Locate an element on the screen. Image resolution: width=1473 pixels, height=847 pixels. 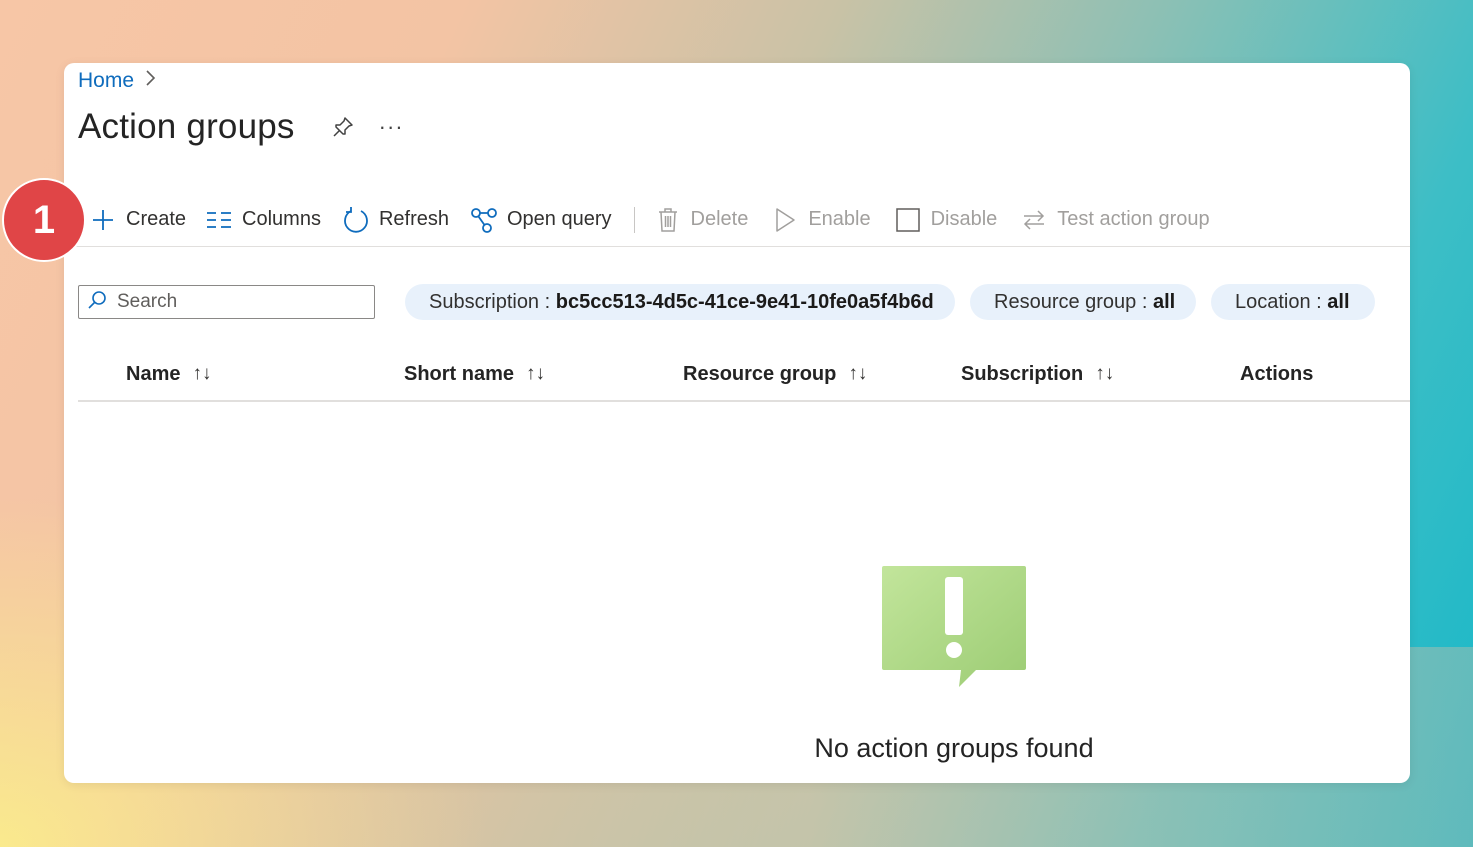
disable-label: Disable is located at coordinates (964, 219).